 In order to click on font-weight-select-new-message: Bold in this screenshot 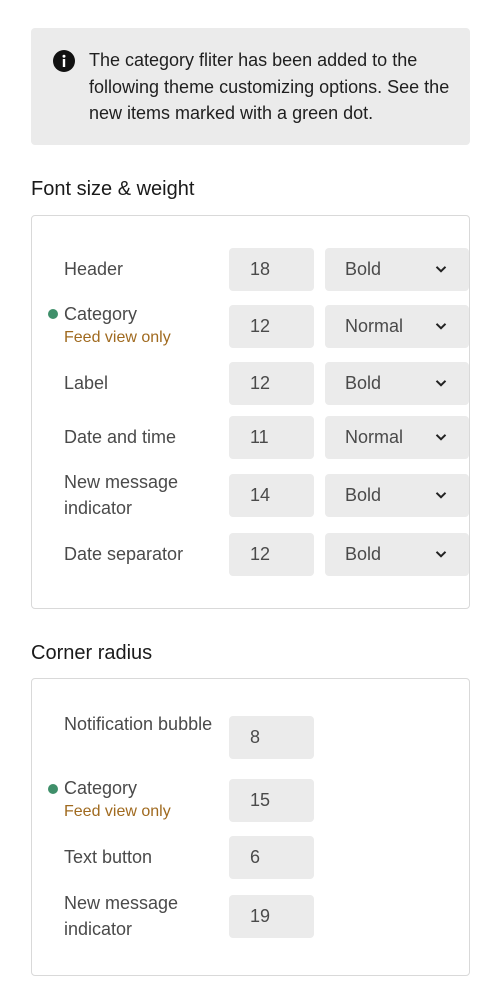, I will do `click(397, 495)`.